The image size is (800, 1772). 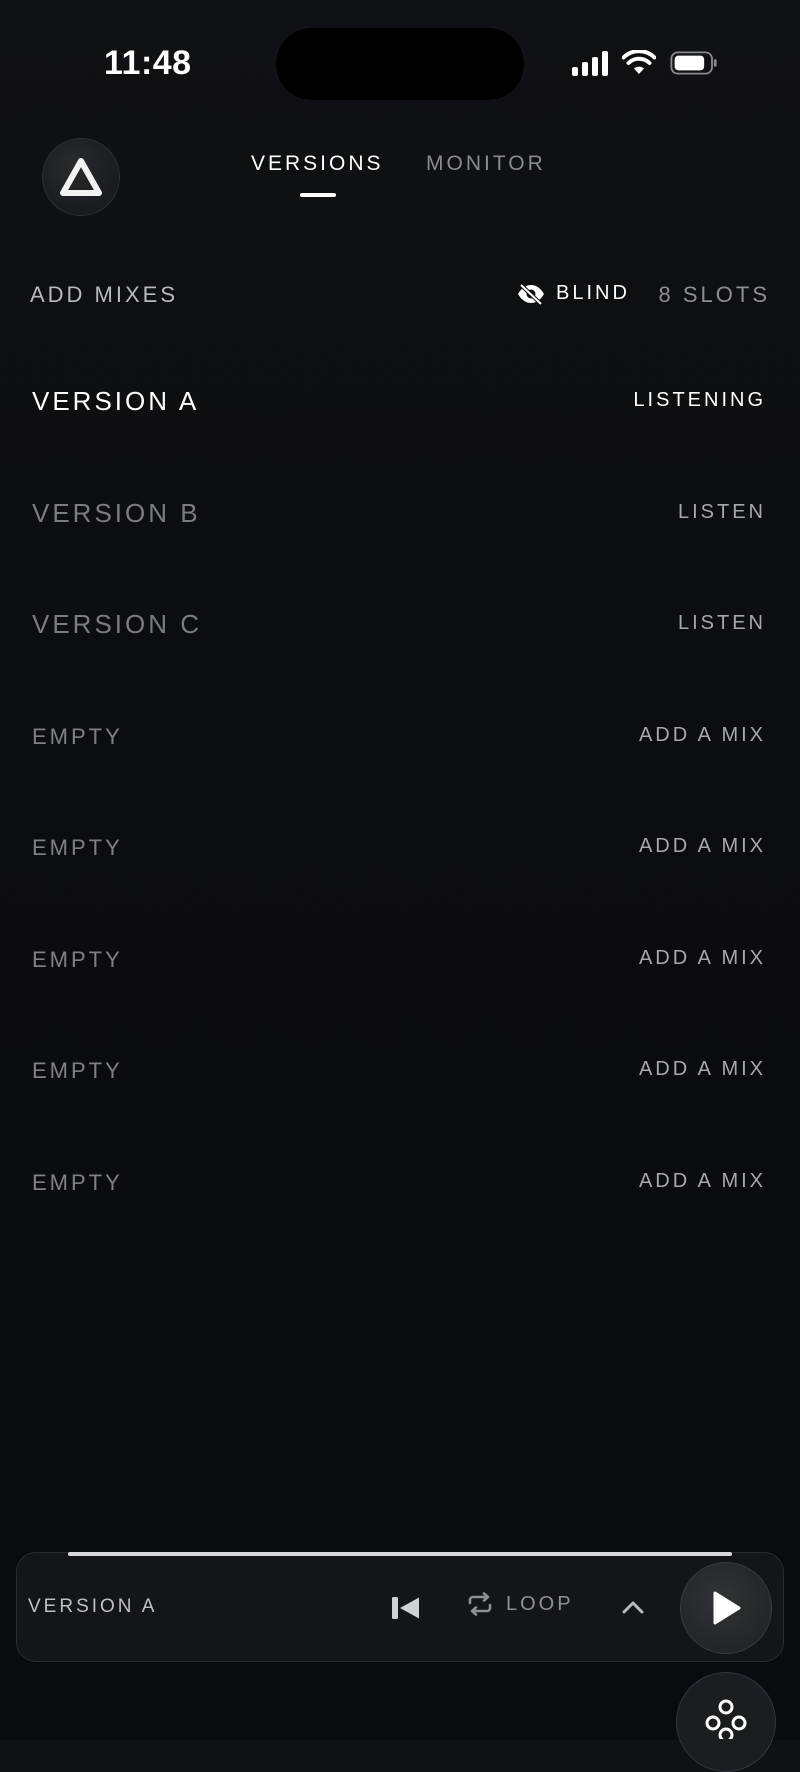 I want to click on version-row-b: VERSION B LISTEN, so click(x=400, y=538).